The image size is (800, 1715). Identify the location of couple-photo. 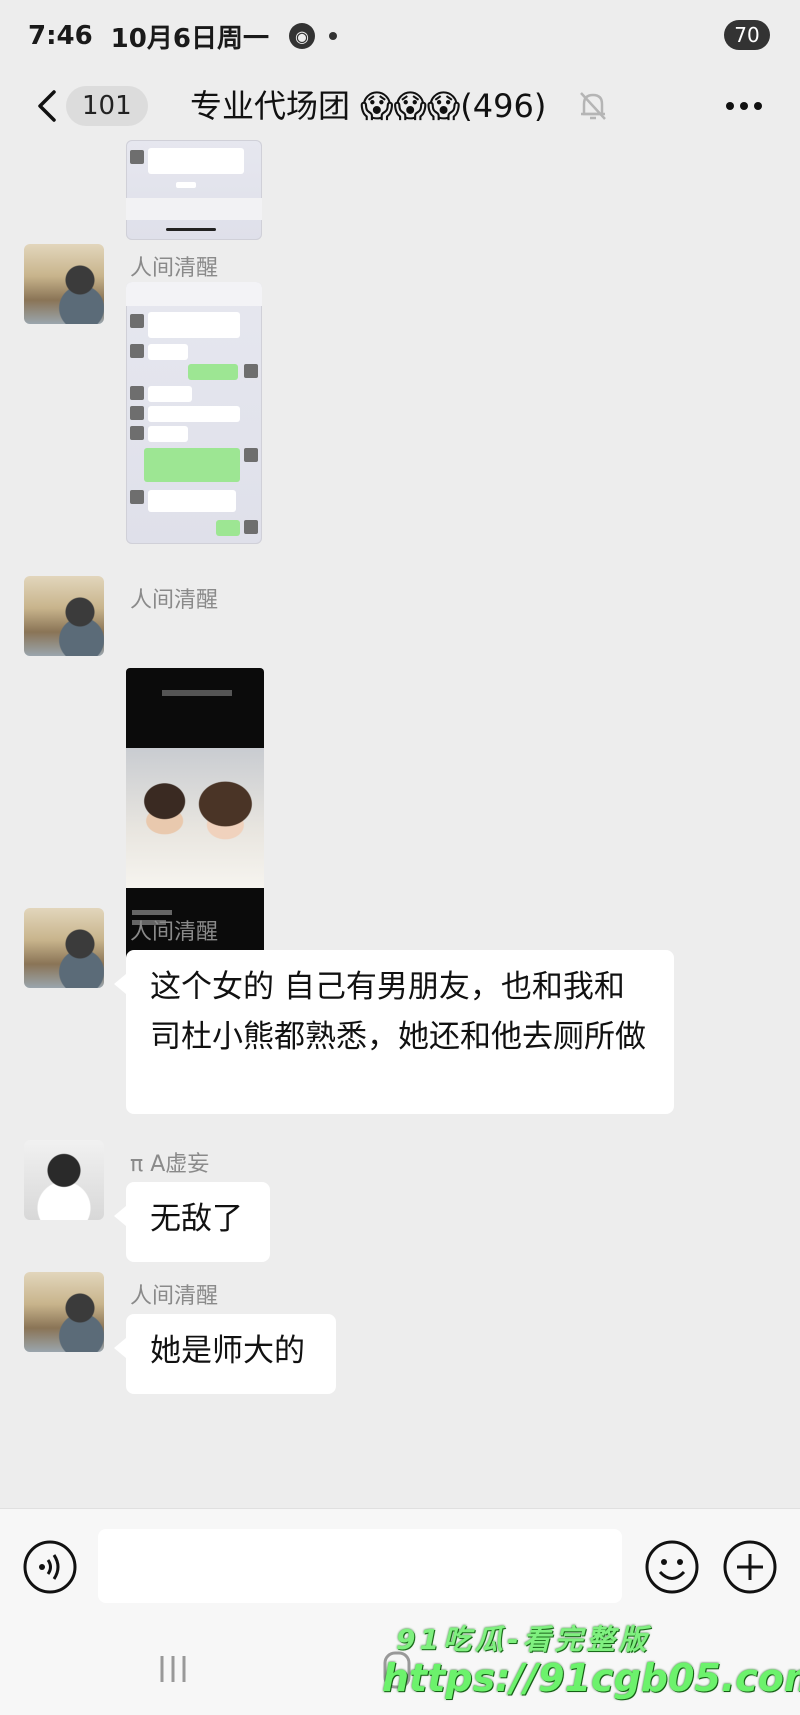
(195, 818).